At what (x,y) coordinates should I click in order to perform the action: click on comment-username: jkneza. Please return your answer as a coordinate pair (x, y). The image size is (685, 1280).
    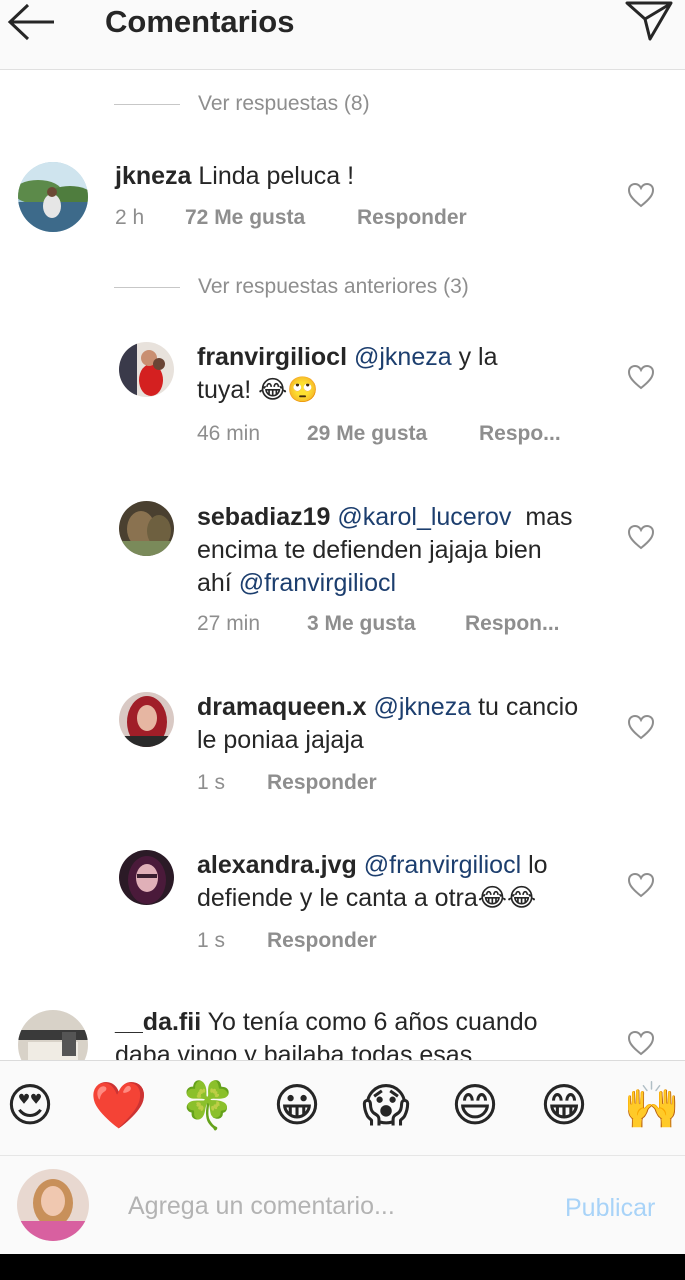
    Looking at the image, I should click on (153, 176).